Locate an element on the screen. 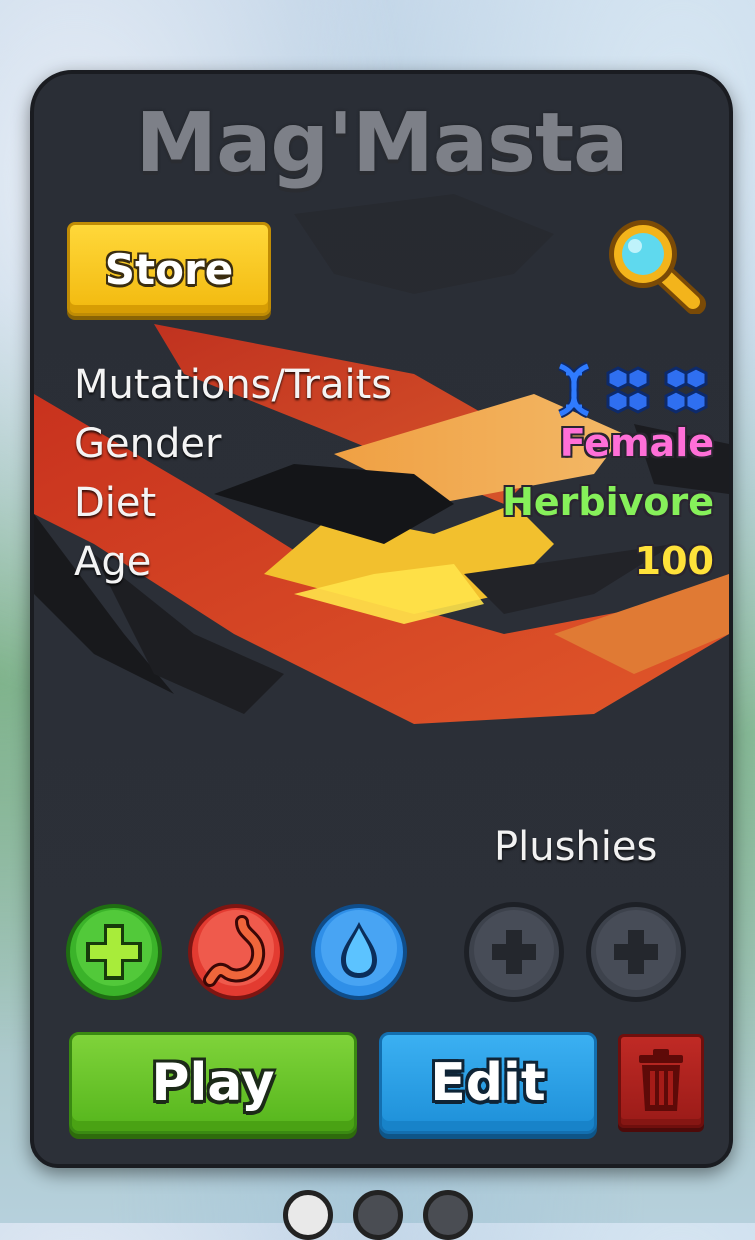 This screenshot has height=1240, width=755. stat-label: Diet is located at coordinates (115, 503).